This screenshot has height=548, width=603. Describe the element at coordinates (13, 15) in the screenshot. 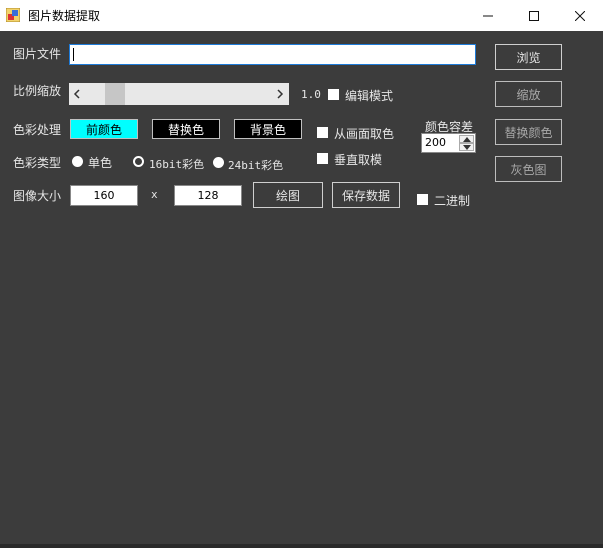

I see `app-icon` at that location.